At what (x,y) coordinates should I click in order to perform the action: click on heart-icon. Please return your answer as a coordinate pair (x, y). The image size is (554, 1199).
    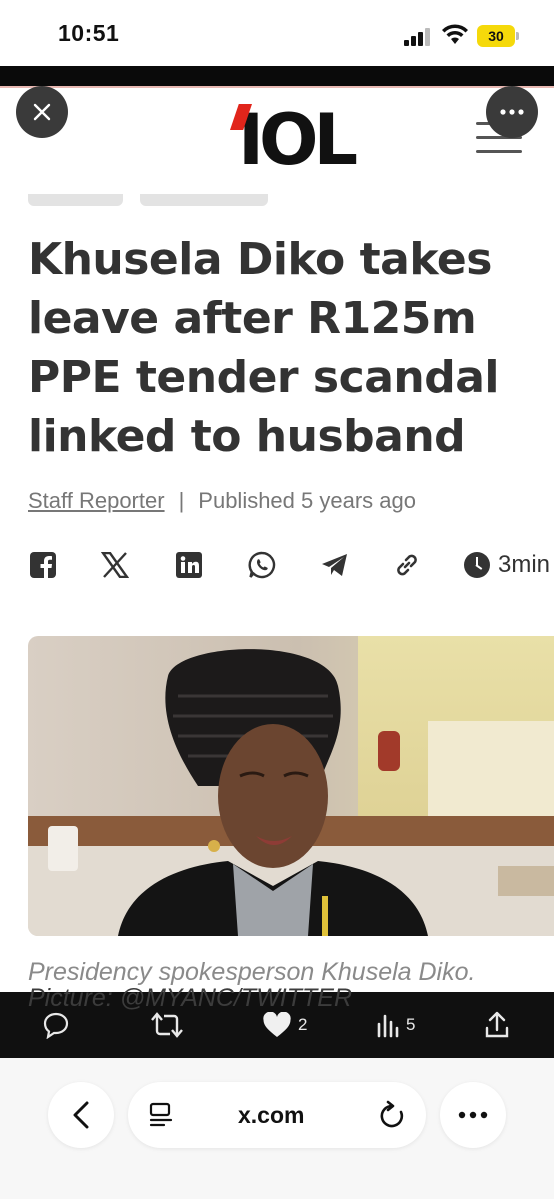
    Looking at the image, I should click on (277, 1024).